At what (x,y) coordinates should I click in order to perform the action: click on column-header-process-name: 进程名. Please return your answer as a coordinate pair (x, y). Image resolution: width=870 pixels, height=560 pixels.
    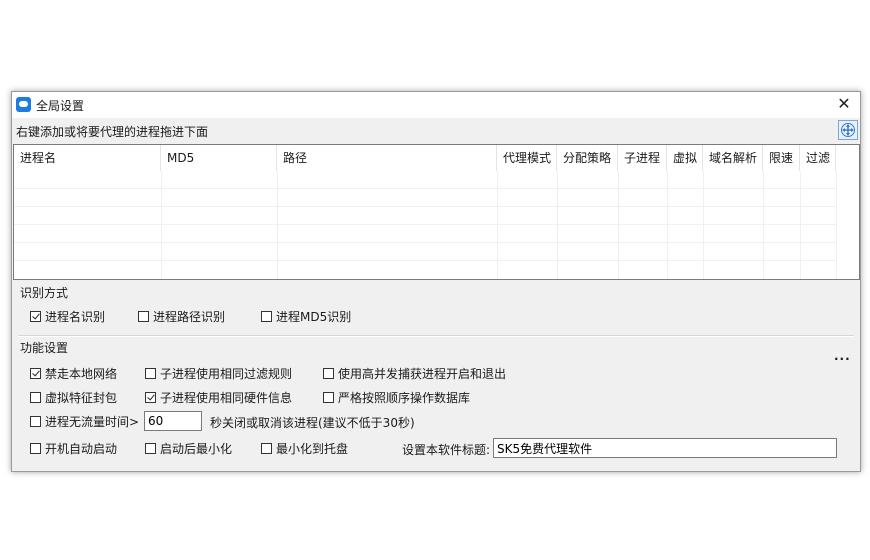
    Looking at the image, I should click on (87, 158).